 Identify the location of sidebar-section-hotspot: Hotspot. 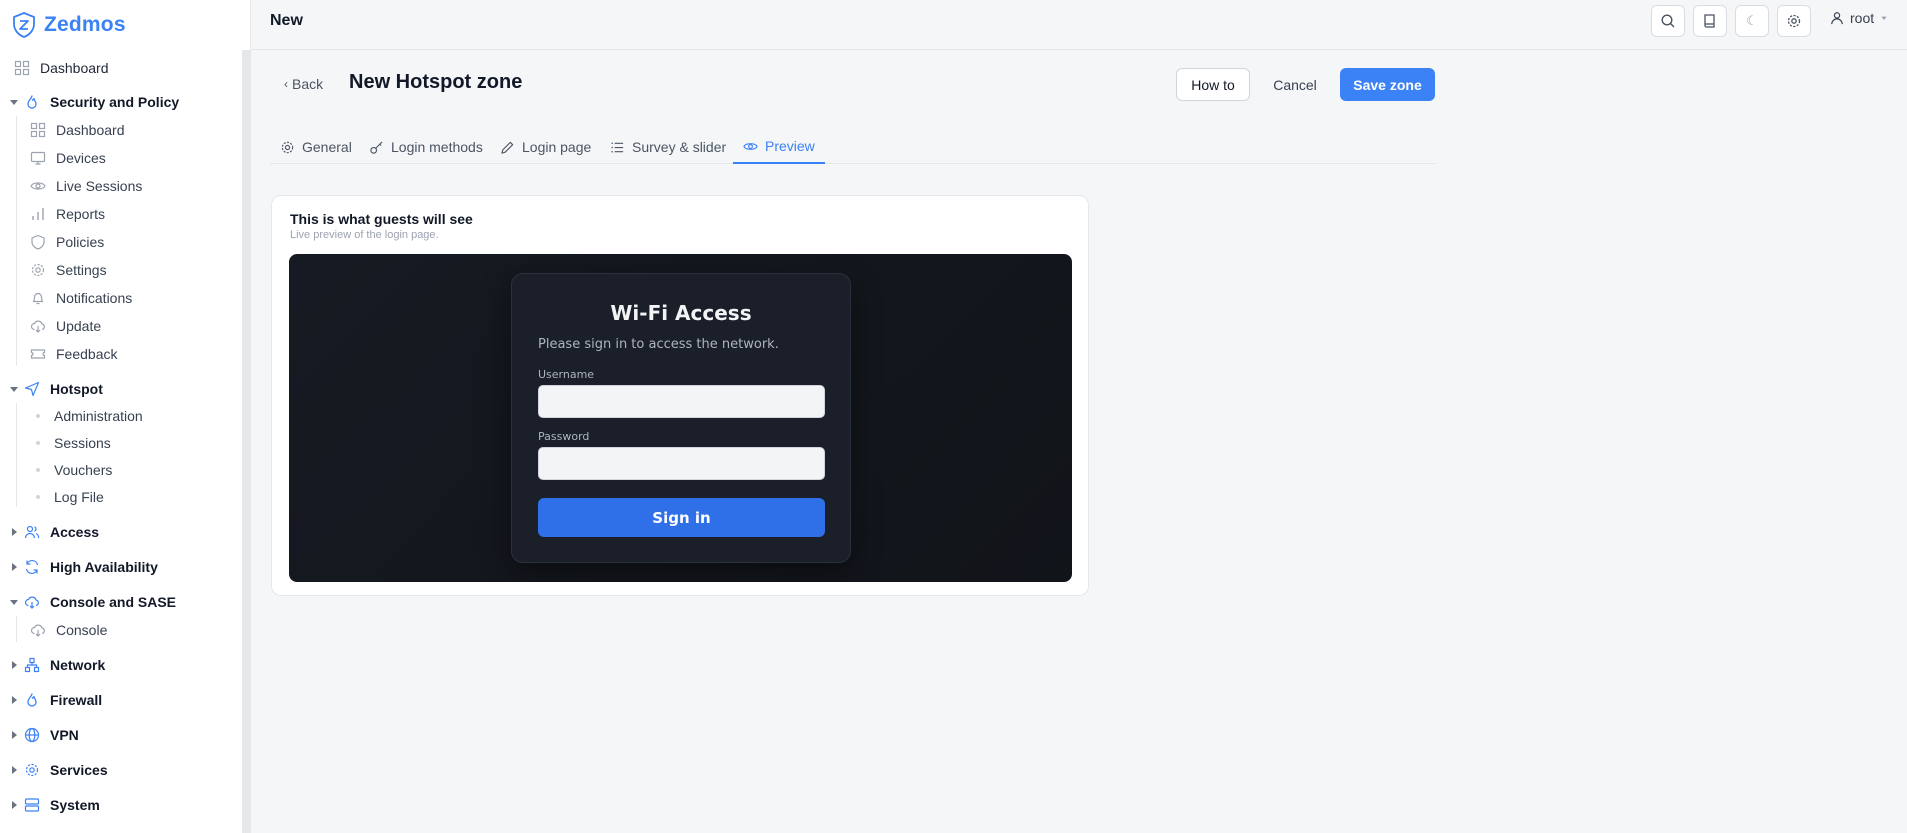
(55, 389).